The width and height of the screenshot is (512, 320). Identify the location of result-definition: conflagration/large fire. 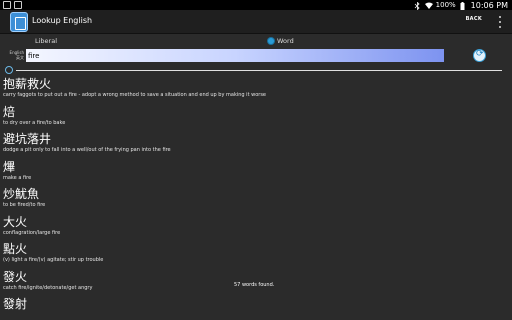
(32, 232).